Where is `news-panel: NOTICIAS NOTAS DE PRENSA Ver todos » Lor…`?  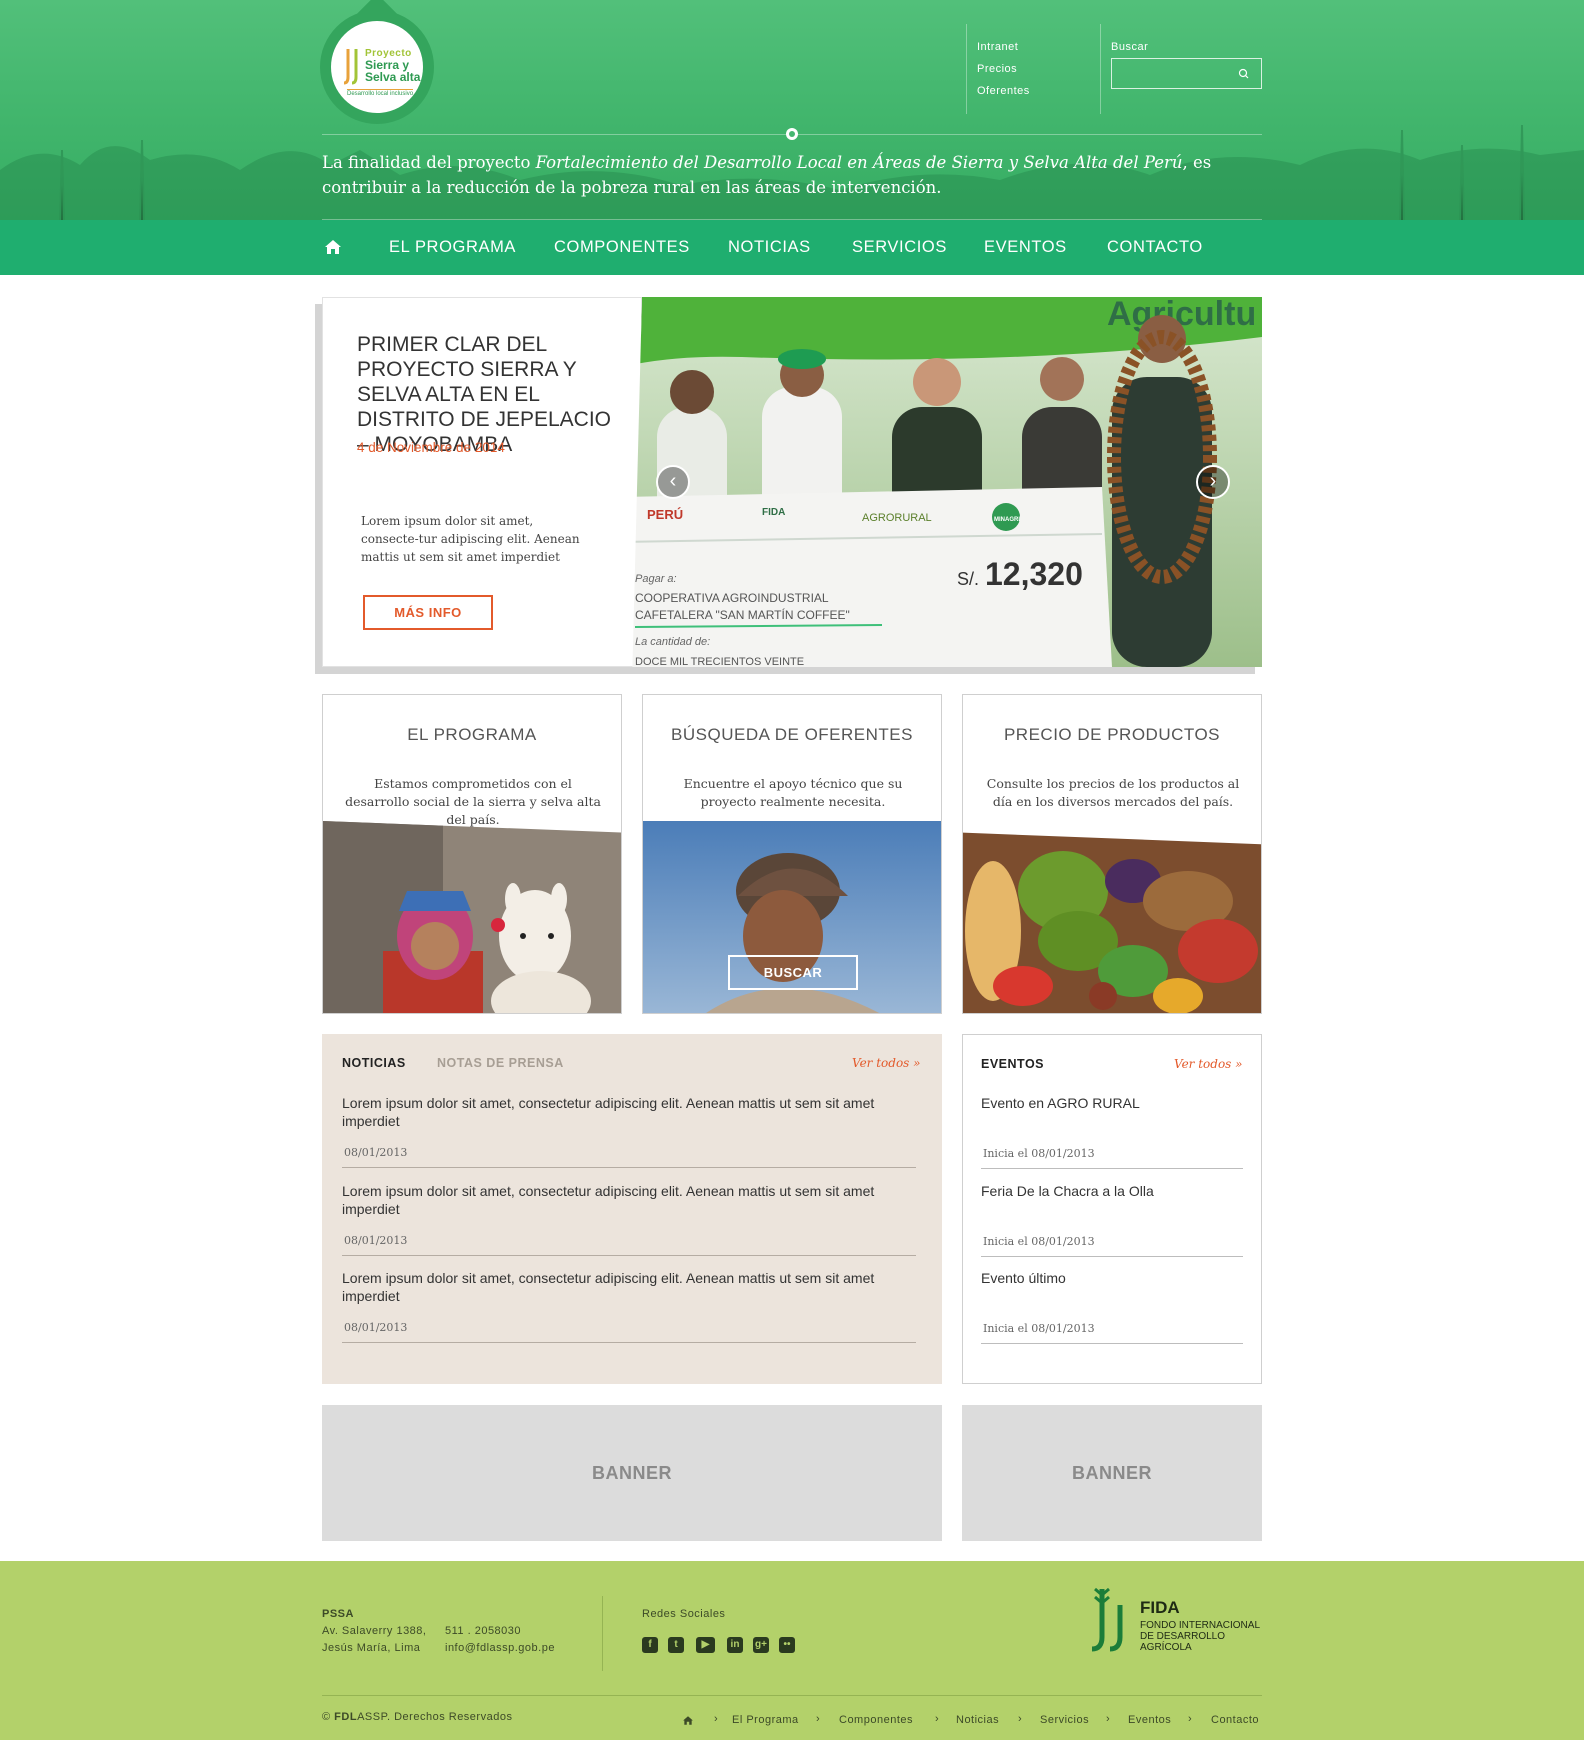
news-panel: NOTICIAS NOTAS DE PRENSA Ver todos » Lor… is located at coordinates (632, 1209).